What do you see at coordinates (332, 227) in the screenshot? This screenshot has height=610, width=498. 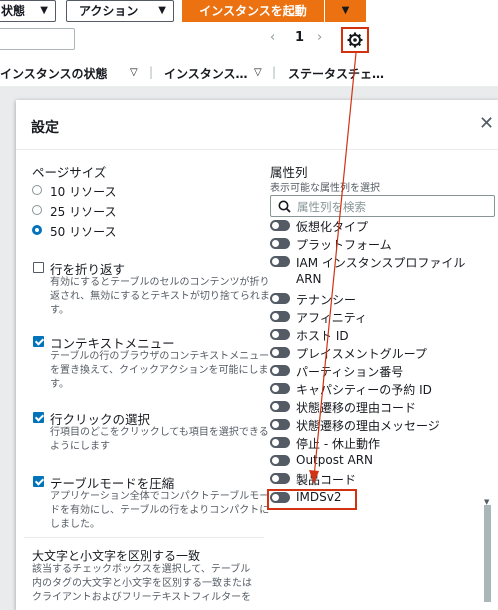 I see `attribute-label: 仮想化タイプ` at bounding box center [332, 227].